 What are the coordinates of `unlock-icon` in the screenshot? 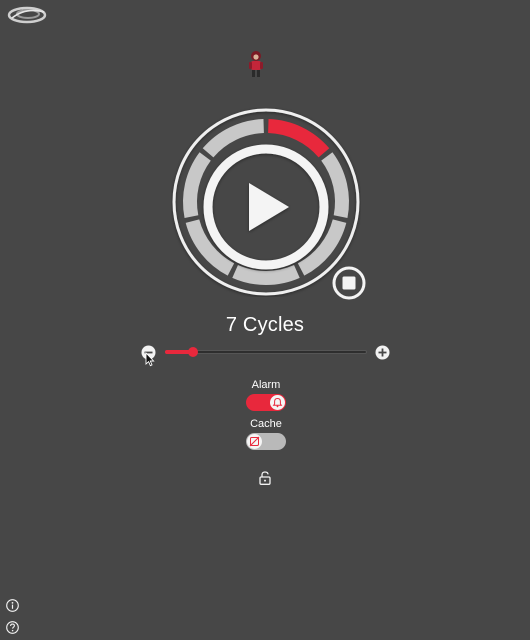 It's located at (265, 478).